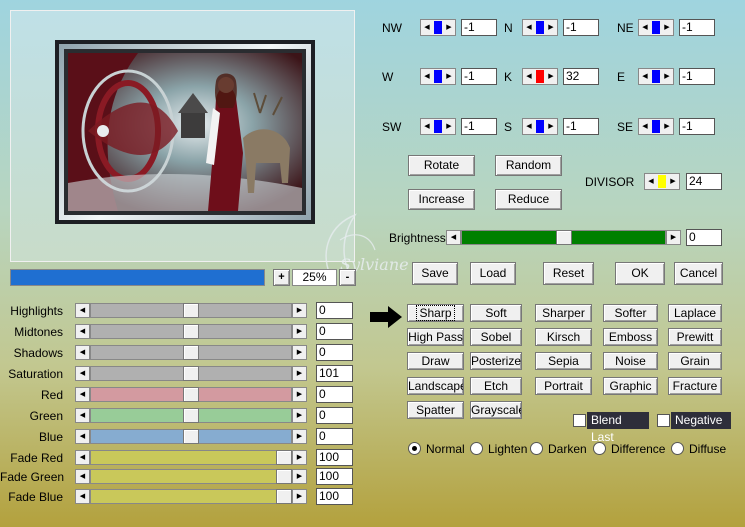  What do you see at coordinates (82, 373) in the screenshot?
I see `saturation-left-arrow: ◀` at bounding box center [82, 373].